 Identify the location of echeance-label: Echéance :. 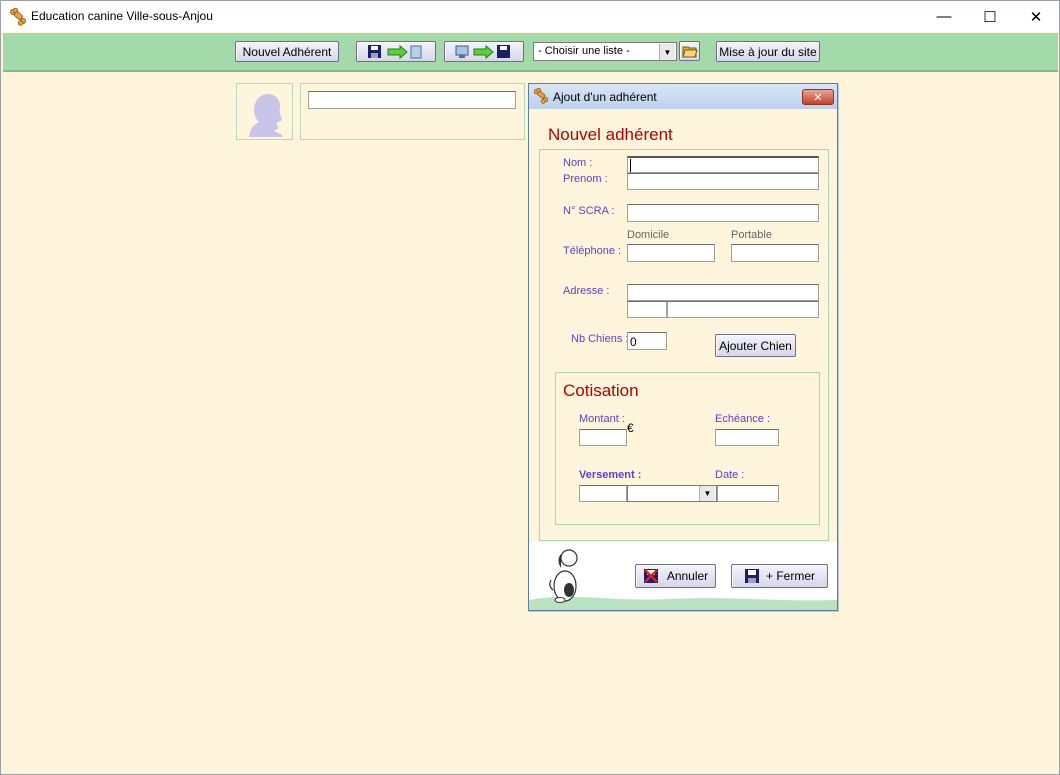
(743, 419).